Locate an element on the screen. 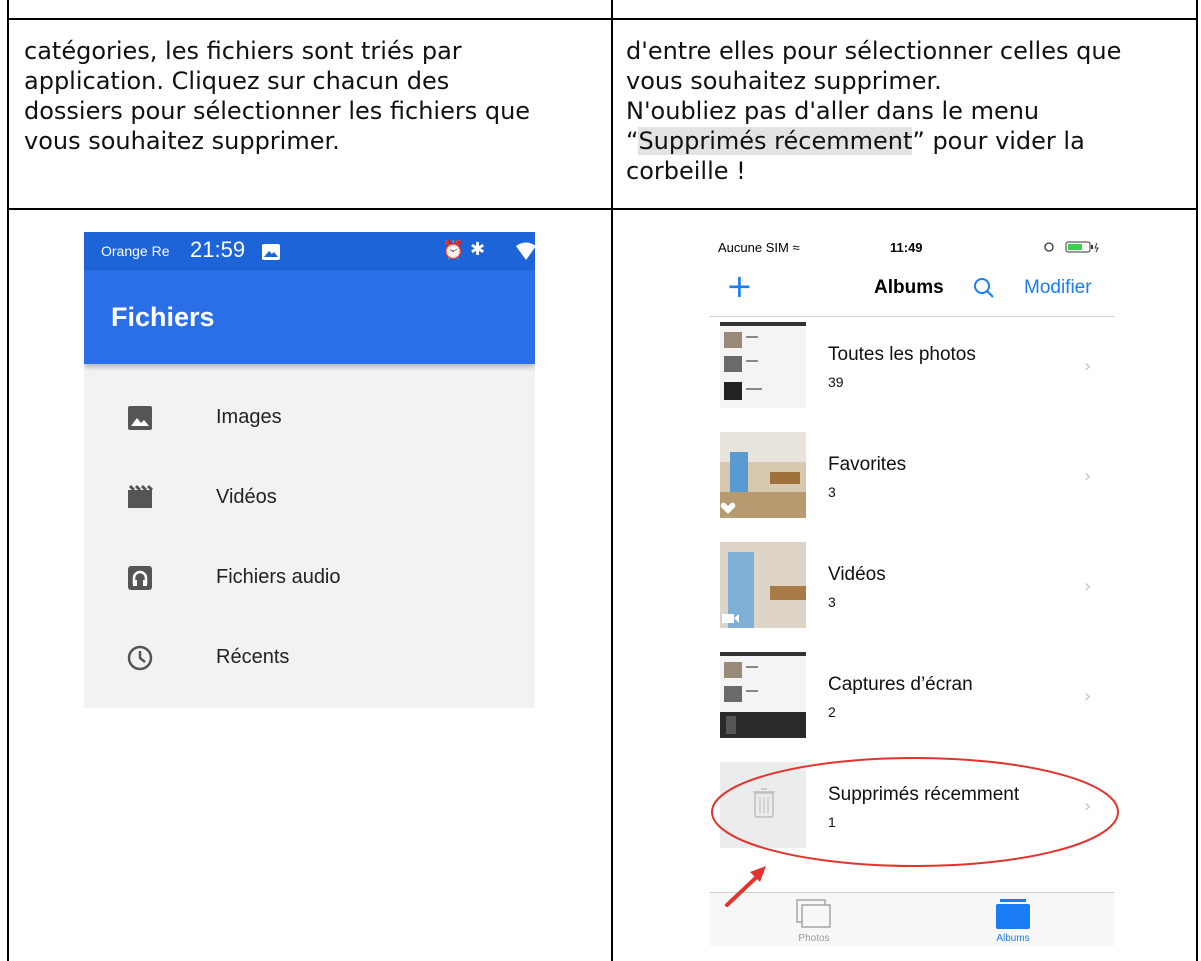 The width and height of the screenshot is (1201, 961). ios-status-bar: Aucune SIM ≈ 11:49 is located at coordinates (912, 246).